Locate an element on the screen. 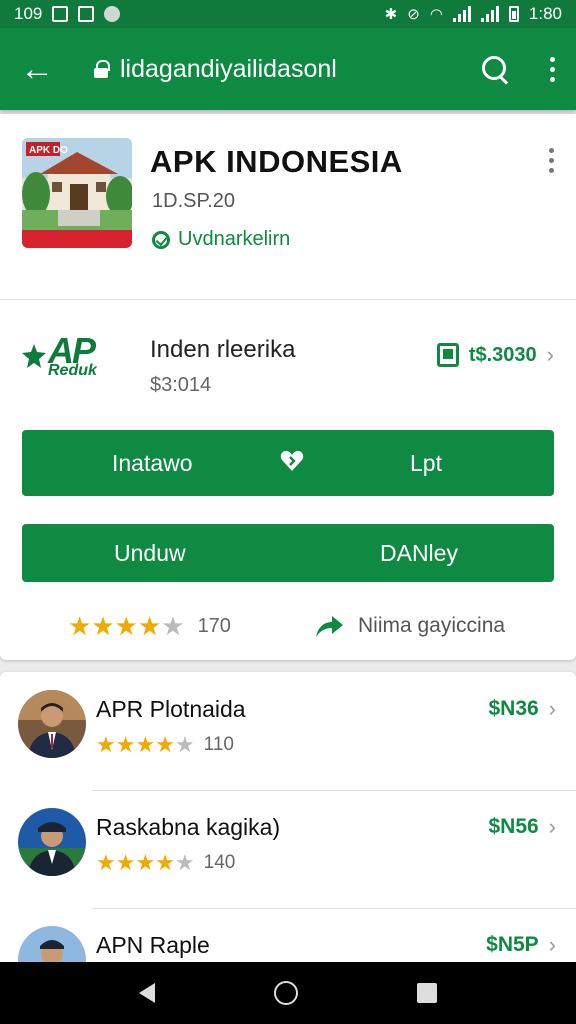 The height and width of the screenshot is (1024, 576). heart-icon is located at coordinates (292, 460).